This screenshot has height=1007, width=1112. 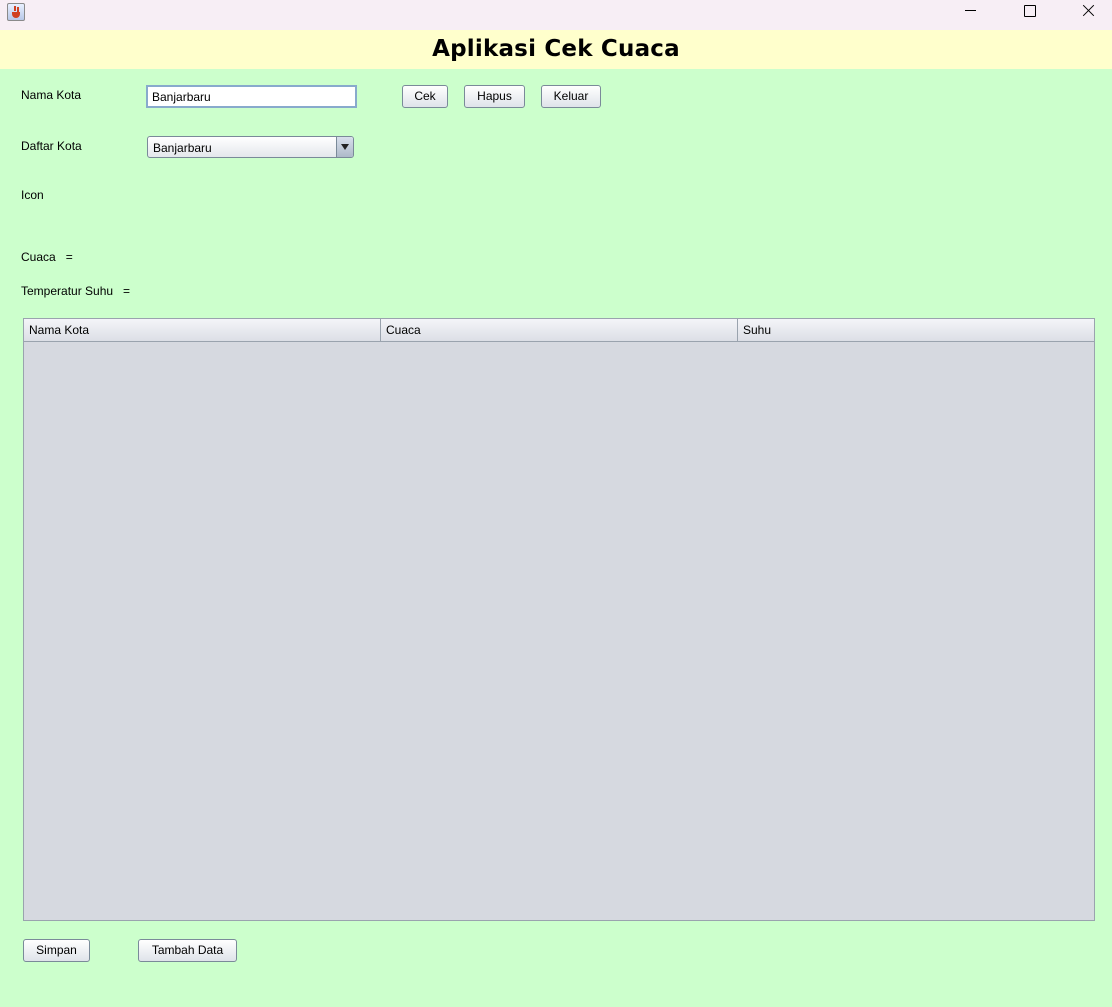 I want to click on temperatur-suhu-label: Temperatur Suhu =, so click(x=76, y=291).